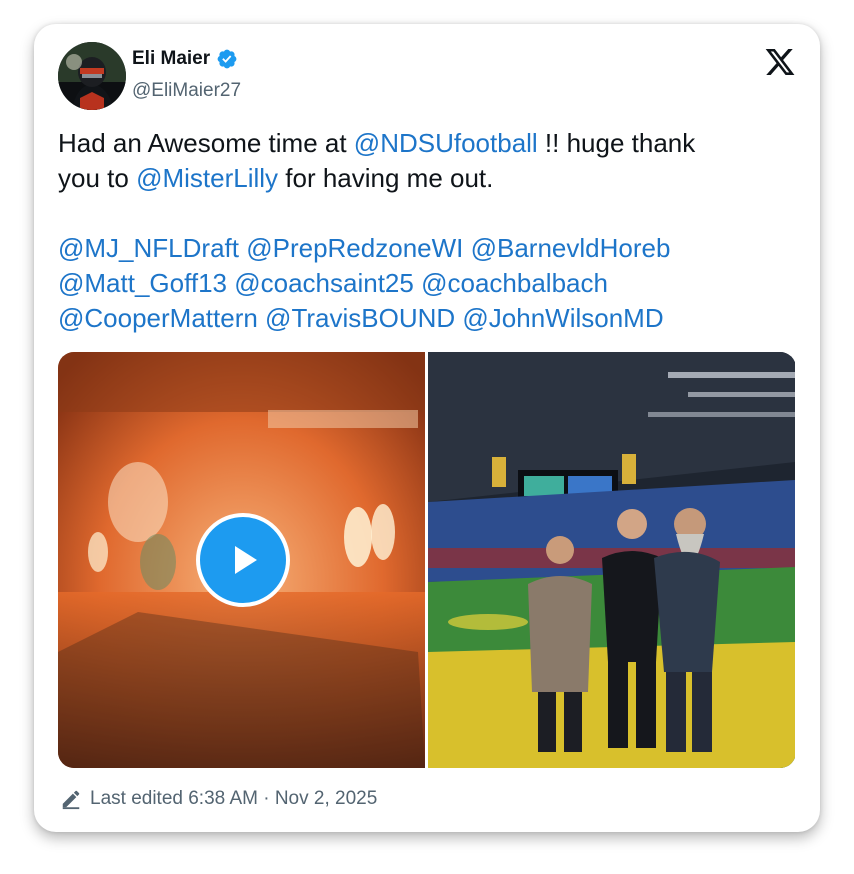 The width and height of the screenshot is (854, 874). I want to click on play-icon, so click(246, 560).